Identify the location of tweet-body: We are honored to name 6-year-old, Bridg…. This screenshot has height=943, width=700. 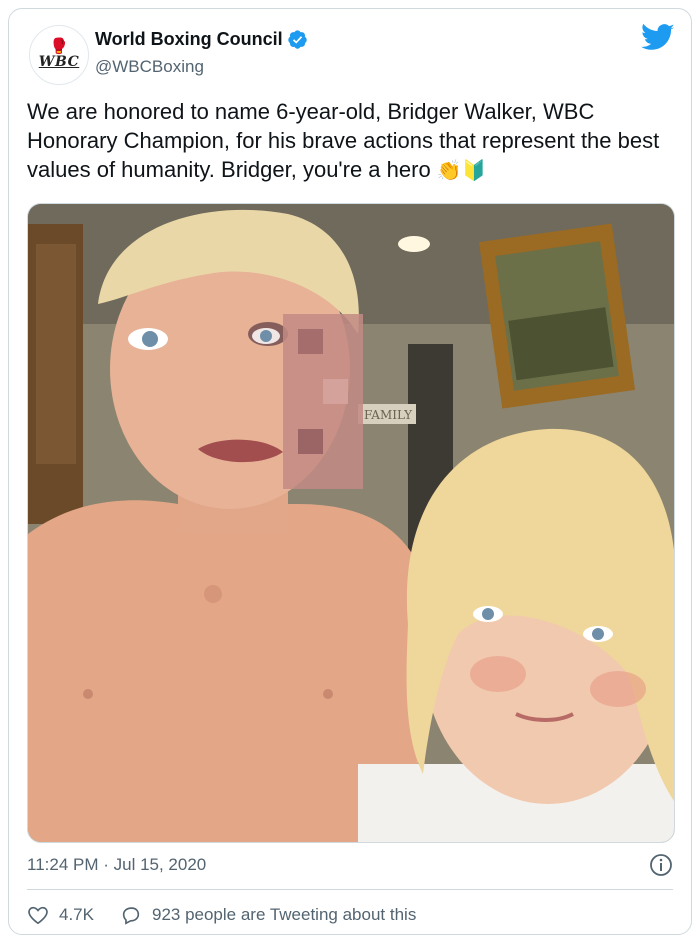
(343, 140).